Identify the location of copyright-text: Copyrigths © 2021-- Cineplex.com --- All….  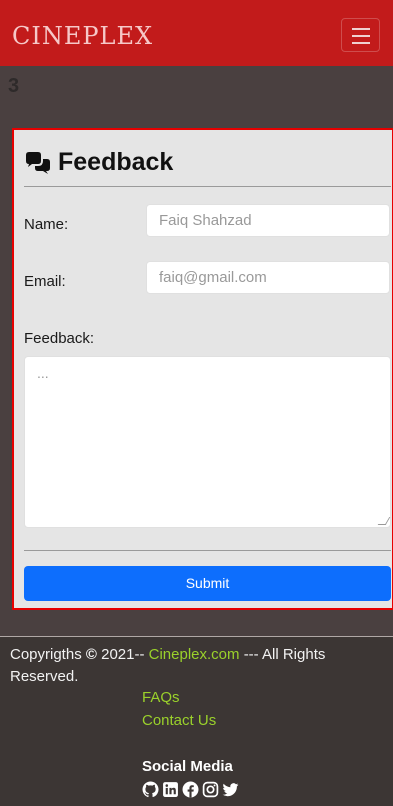
(195, 666).